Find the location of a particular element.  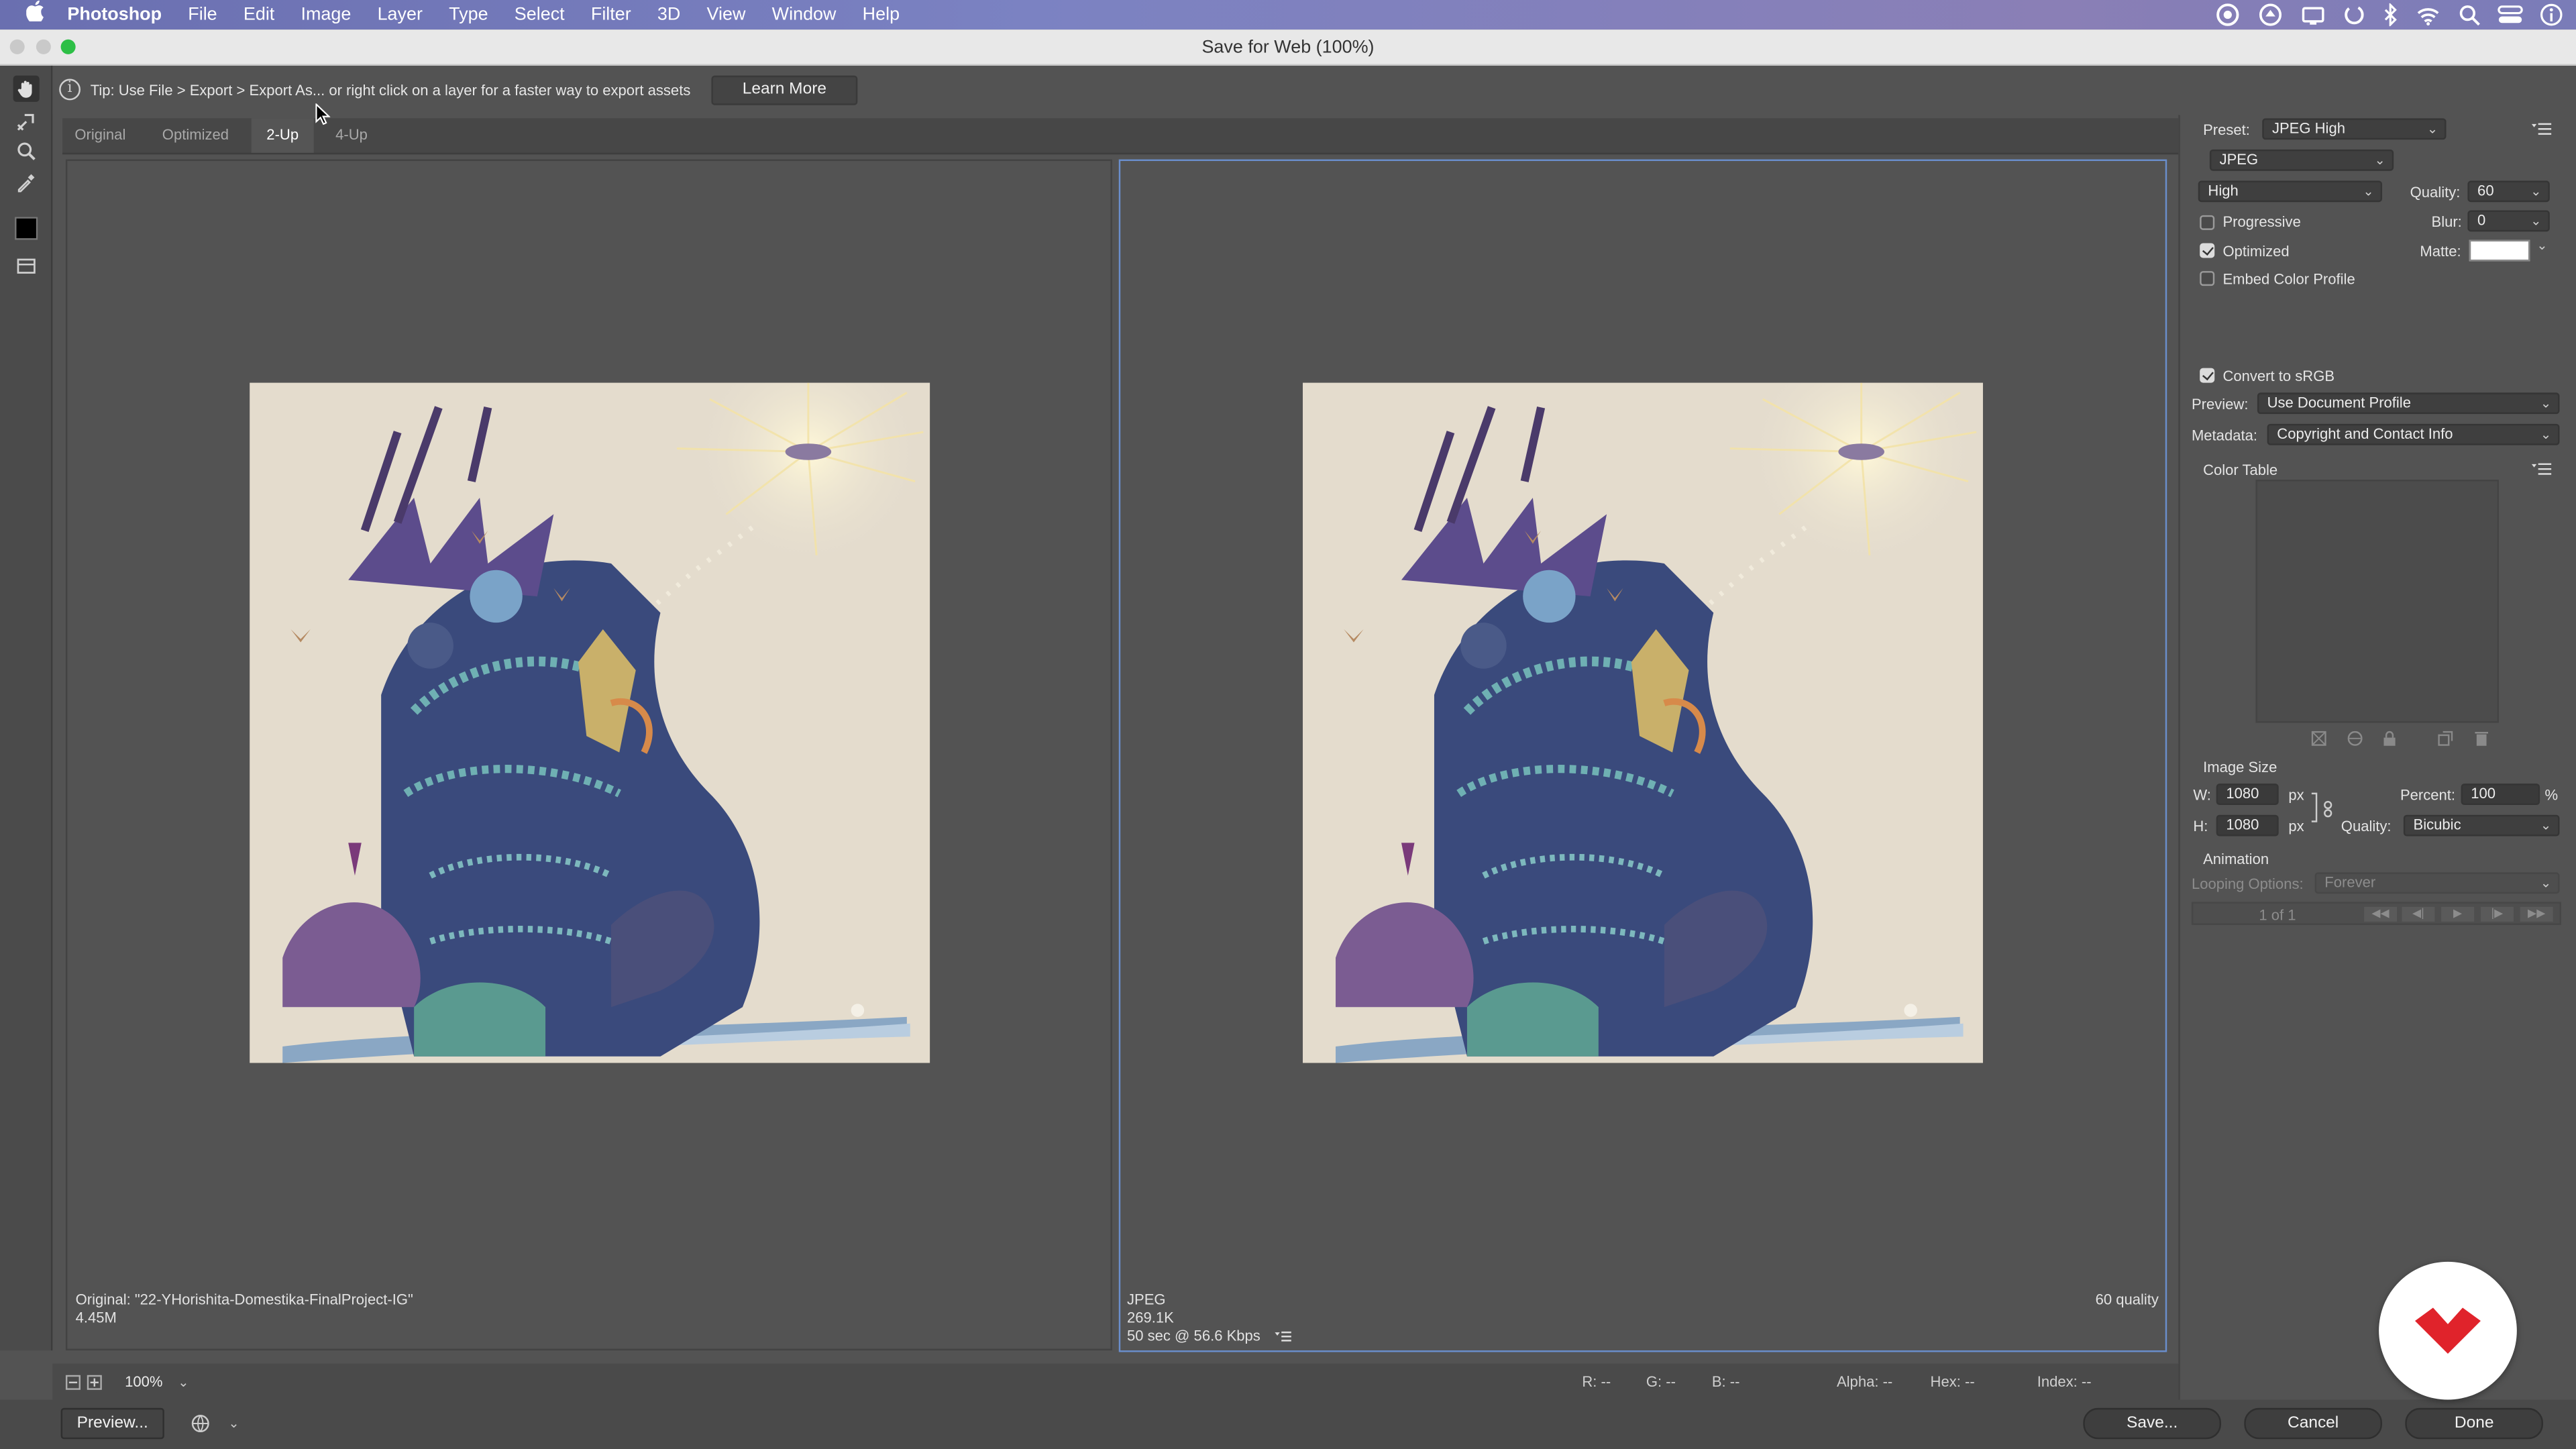

height-input: 1080 is located at coordinates (2247, 825).